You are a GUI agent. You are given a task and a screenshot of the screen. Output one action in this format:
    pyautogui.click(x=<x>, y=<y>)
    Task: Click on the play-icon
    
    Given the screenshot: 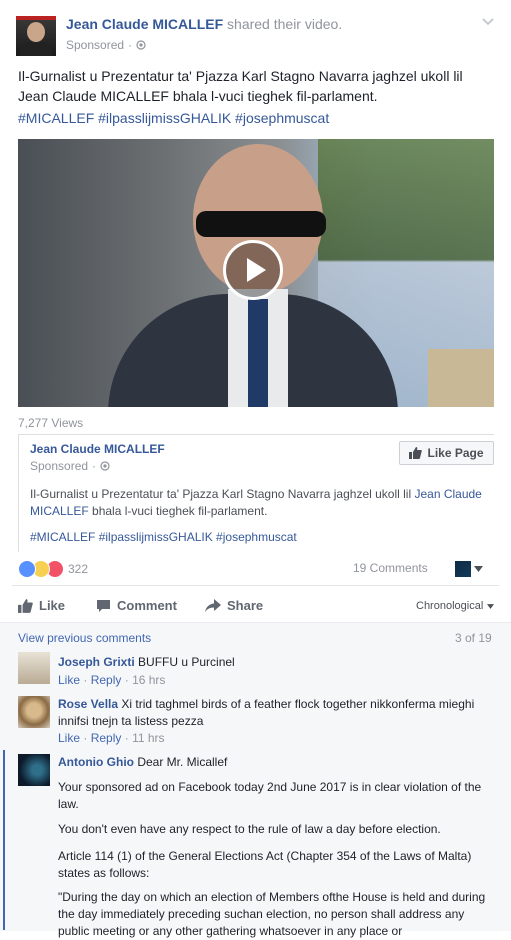 What is the action you would take?
    pyautogui.click(x=256, y=270)
    